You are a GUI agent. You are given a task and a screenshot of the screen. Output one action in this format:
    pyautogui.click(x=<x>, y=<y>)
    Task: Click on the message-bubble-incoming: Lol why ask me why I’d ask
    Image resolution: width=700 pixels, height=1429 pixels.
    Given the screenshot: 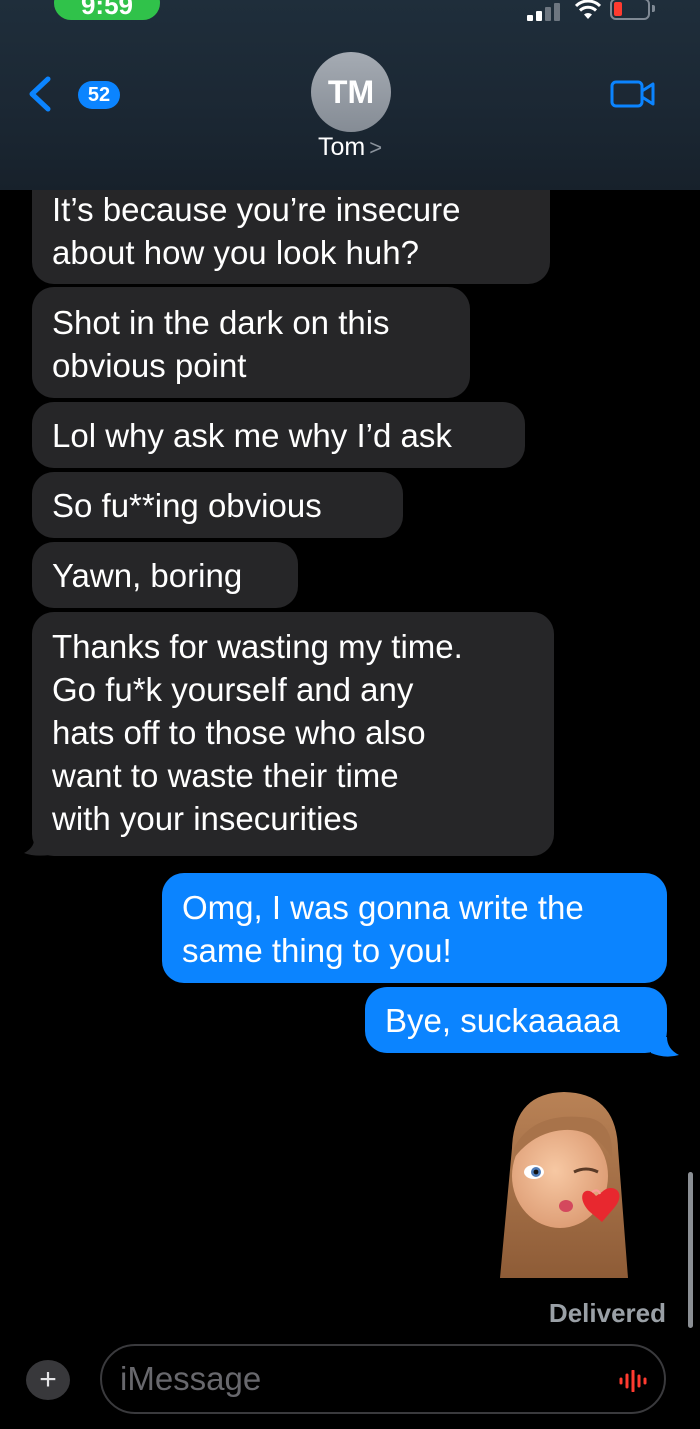 What is the action you would take?
    pyautogui.click(x=278, y=435)
    